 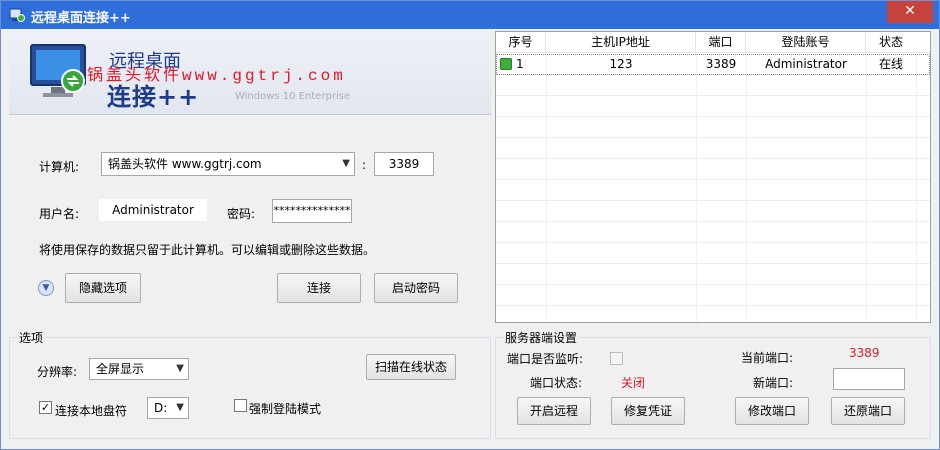 I want to click on new-port-input, so click(x=869, y=379).